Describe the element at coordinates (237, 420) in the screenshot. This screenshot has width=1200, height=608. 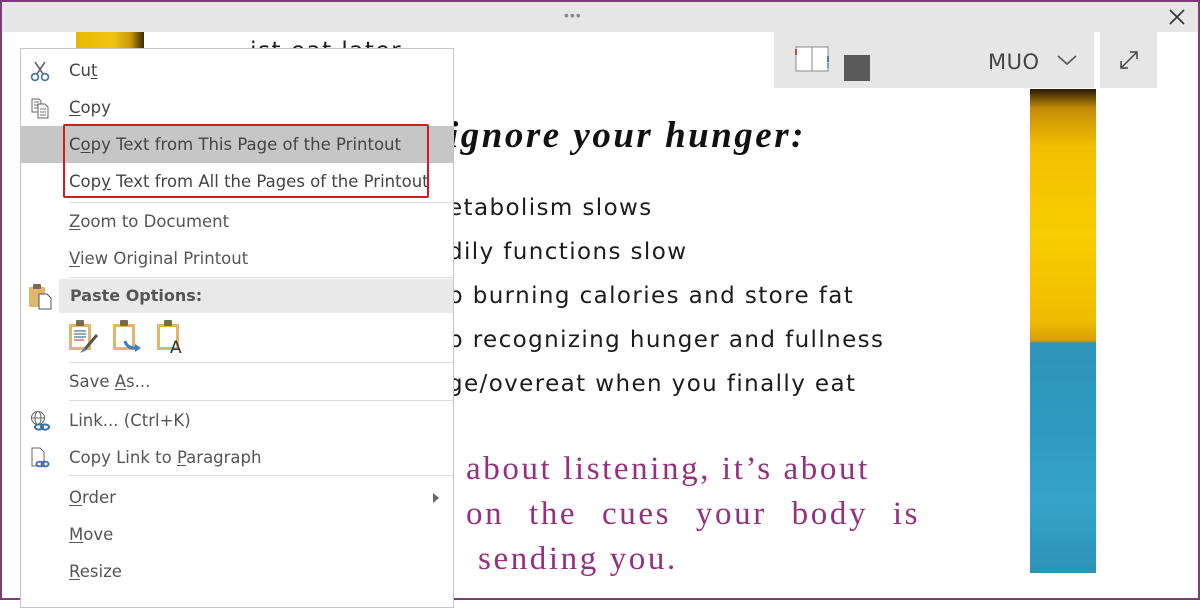
I see `menu-item-link: Link... (Ctrl+K)` at that location.